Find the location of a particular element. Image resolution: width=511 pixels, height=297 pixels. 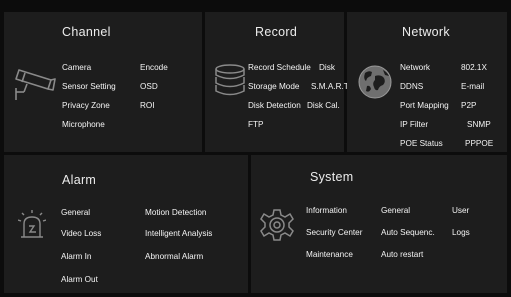

record-title: Record is located at coordinates (276, 32).